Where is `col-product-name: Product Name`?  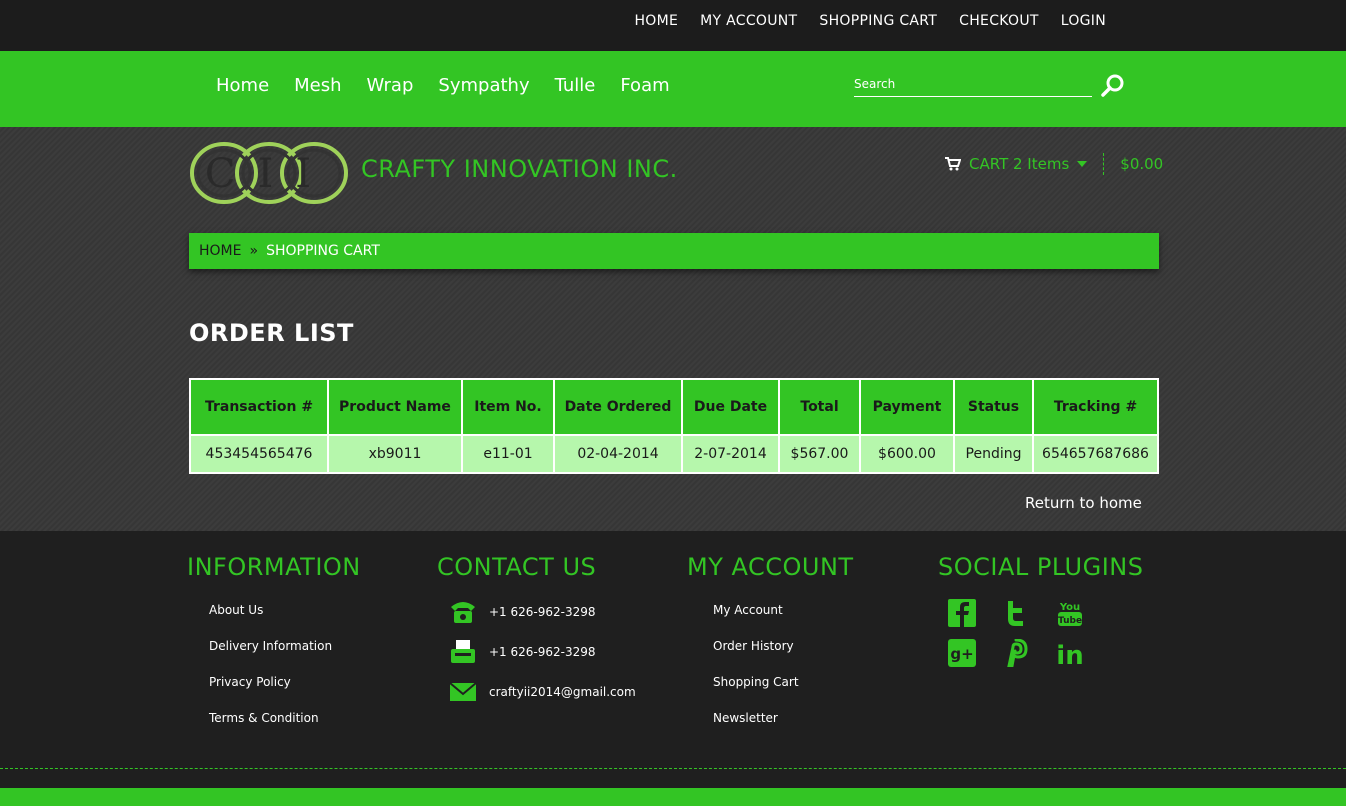 col-product-name: Product Name is located at coordinates (395, 407).